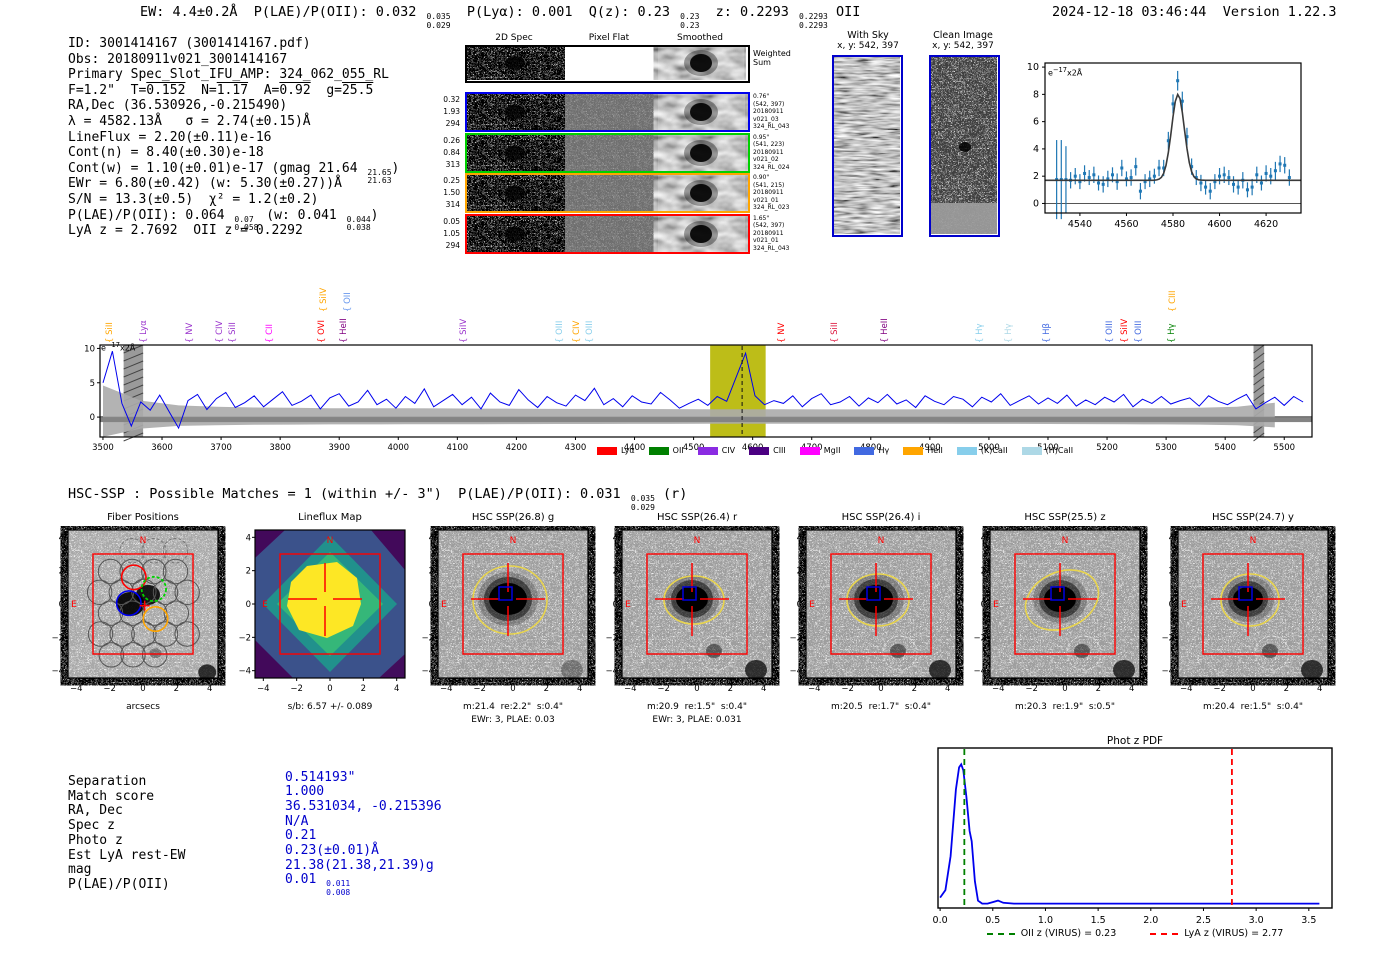 Image resolution: width=1400 pixels, height=953 pixels. I want to click on svg-text: 3600, so click(162, 448).